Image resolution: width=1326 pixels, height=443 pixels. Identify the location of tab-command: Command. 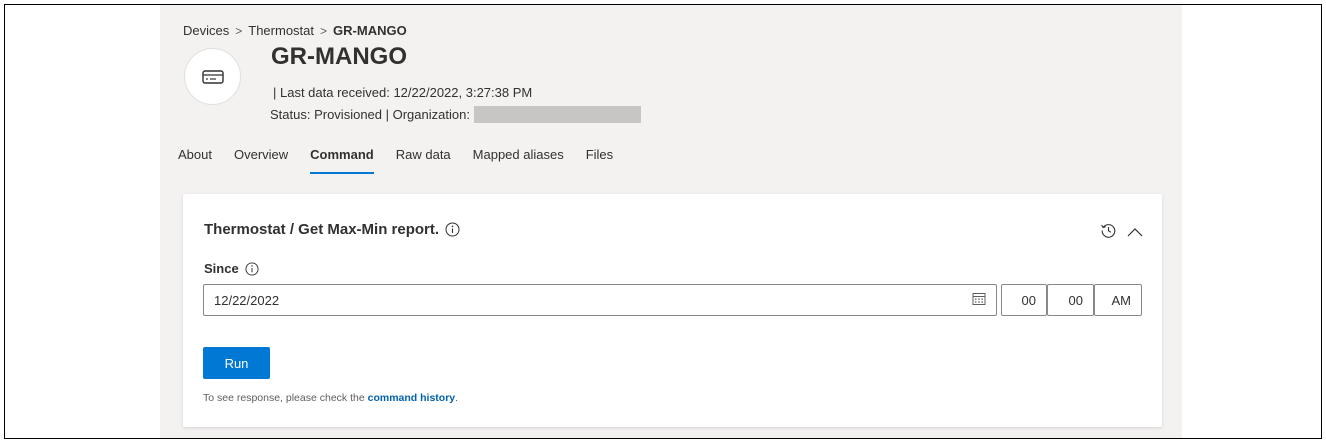
(342, 160).